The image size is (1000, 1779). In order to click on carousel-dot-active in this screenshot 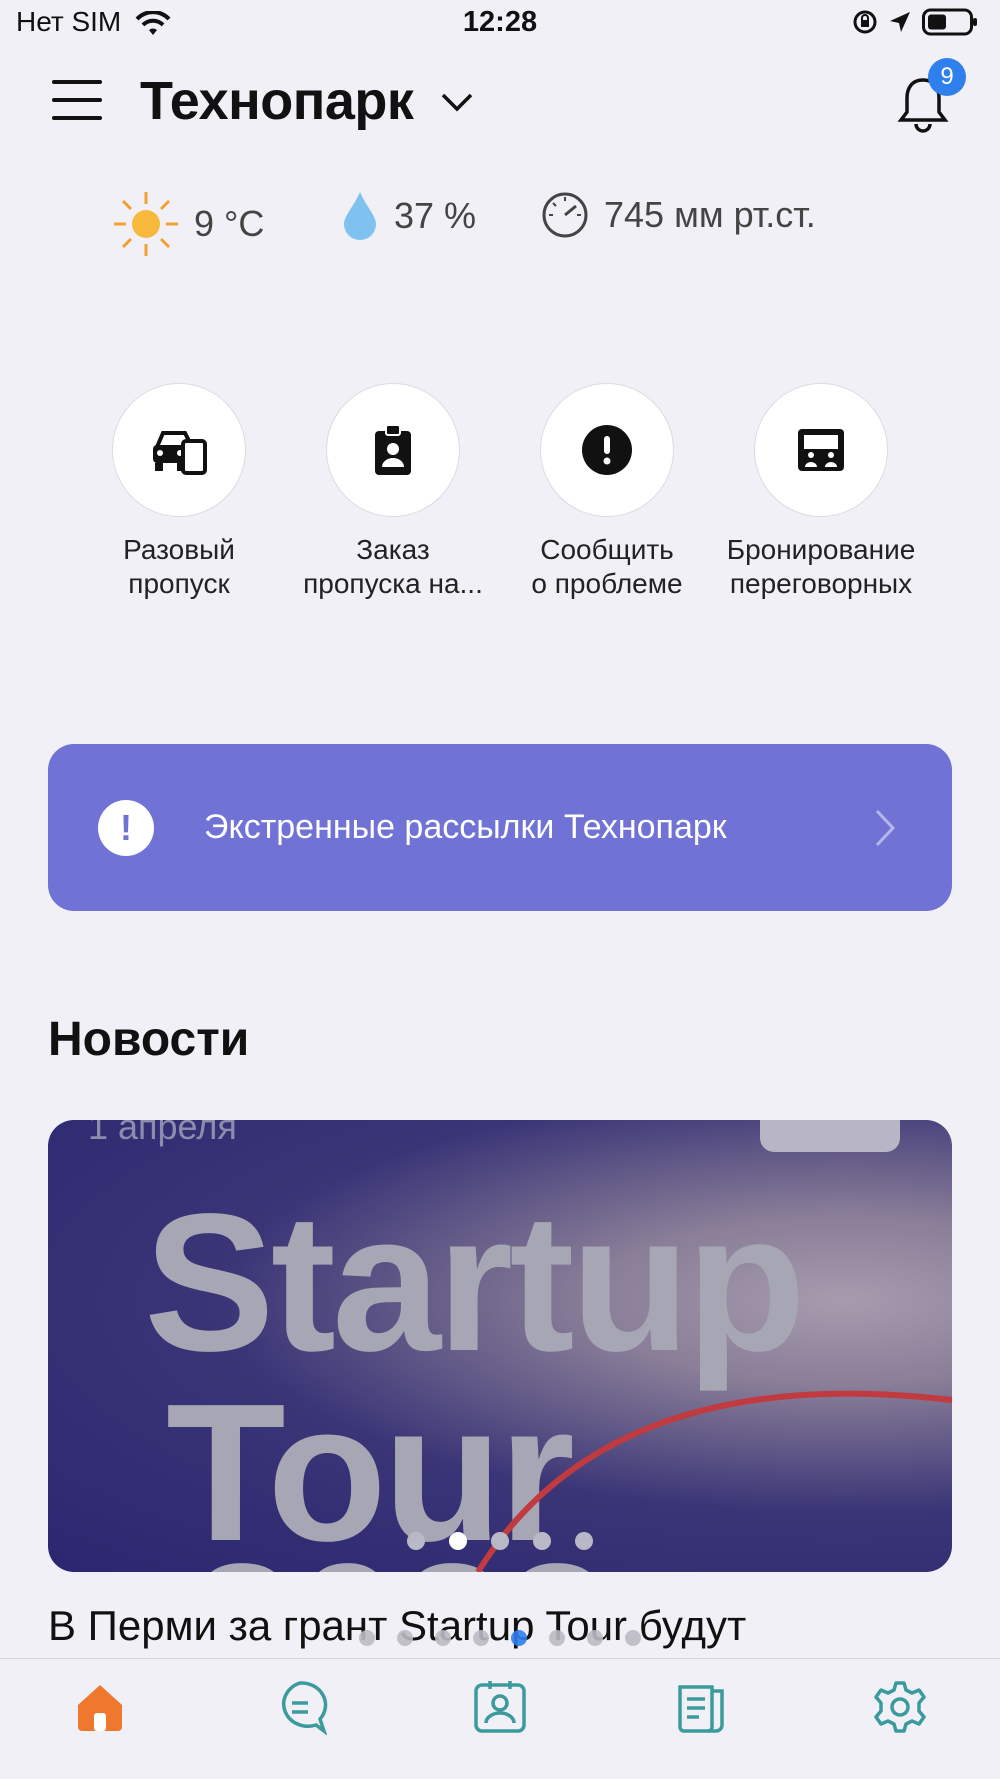, I will do `click(458, 1541)`.